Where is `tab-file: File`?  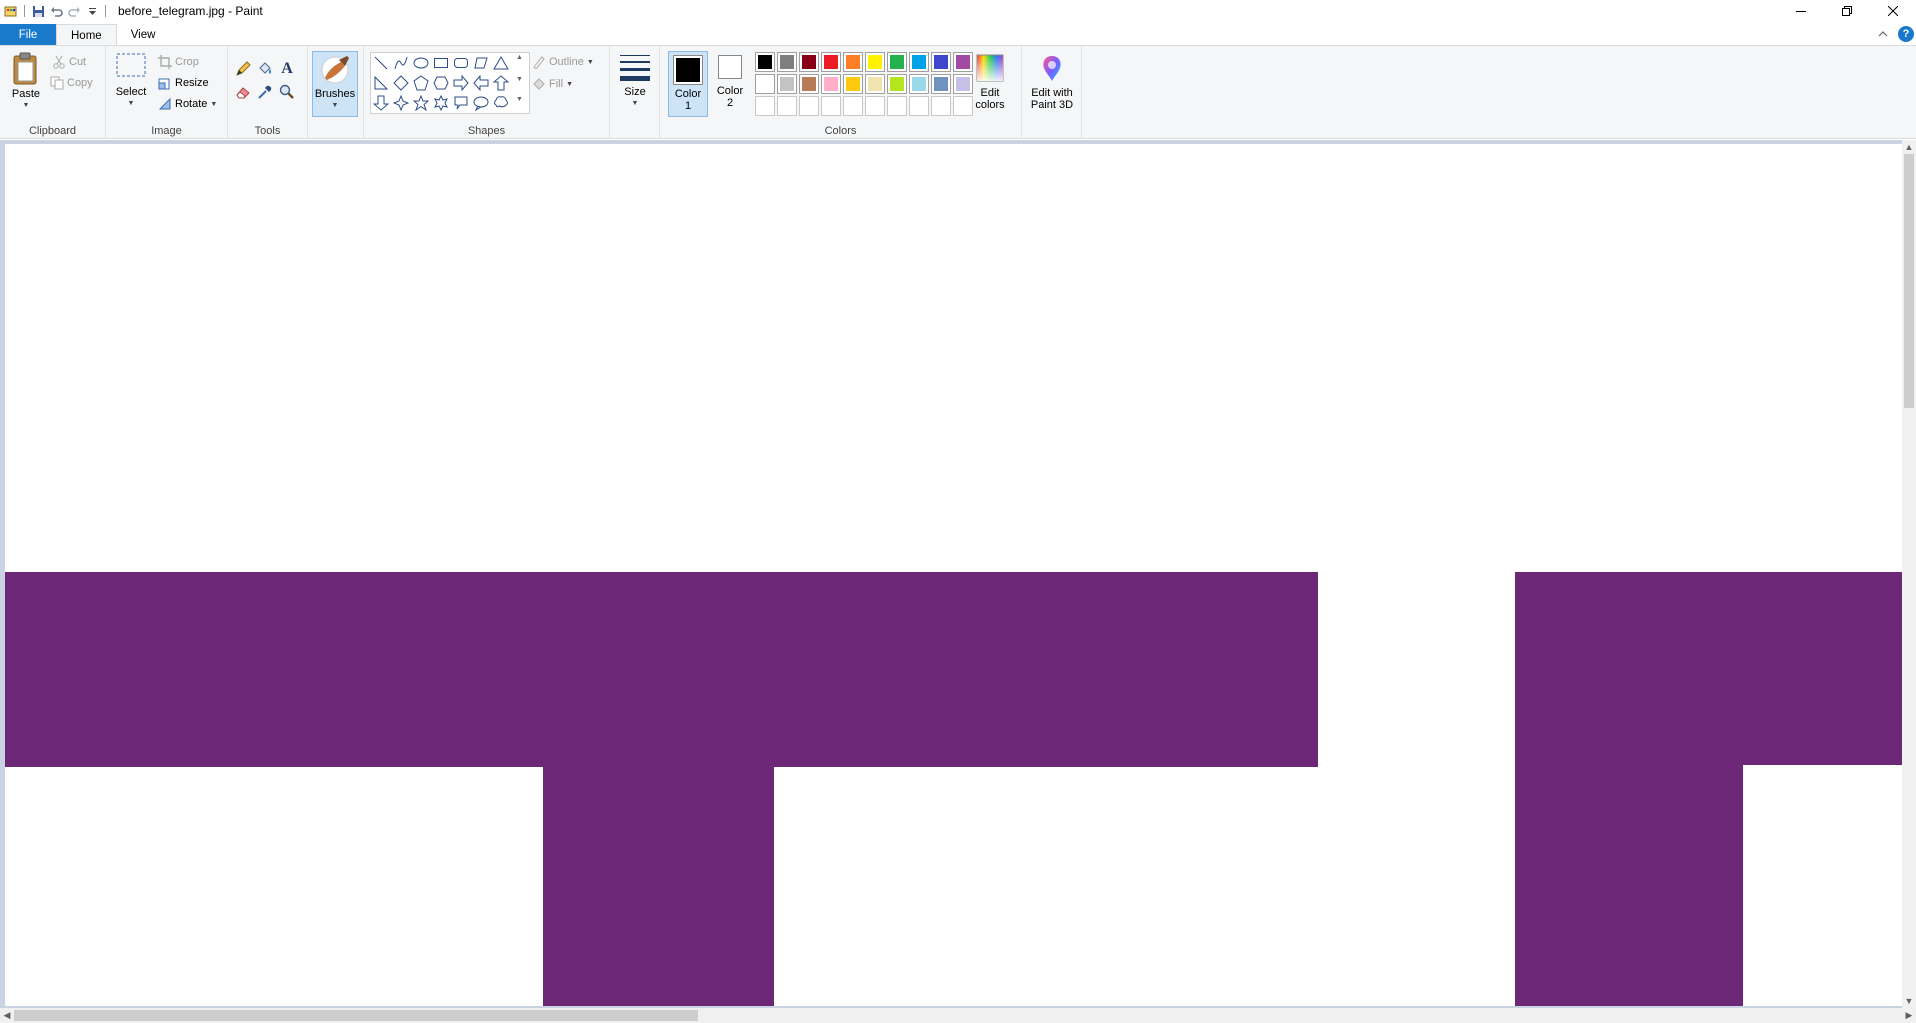
tab-file: File is located at coordinates (28, 35).